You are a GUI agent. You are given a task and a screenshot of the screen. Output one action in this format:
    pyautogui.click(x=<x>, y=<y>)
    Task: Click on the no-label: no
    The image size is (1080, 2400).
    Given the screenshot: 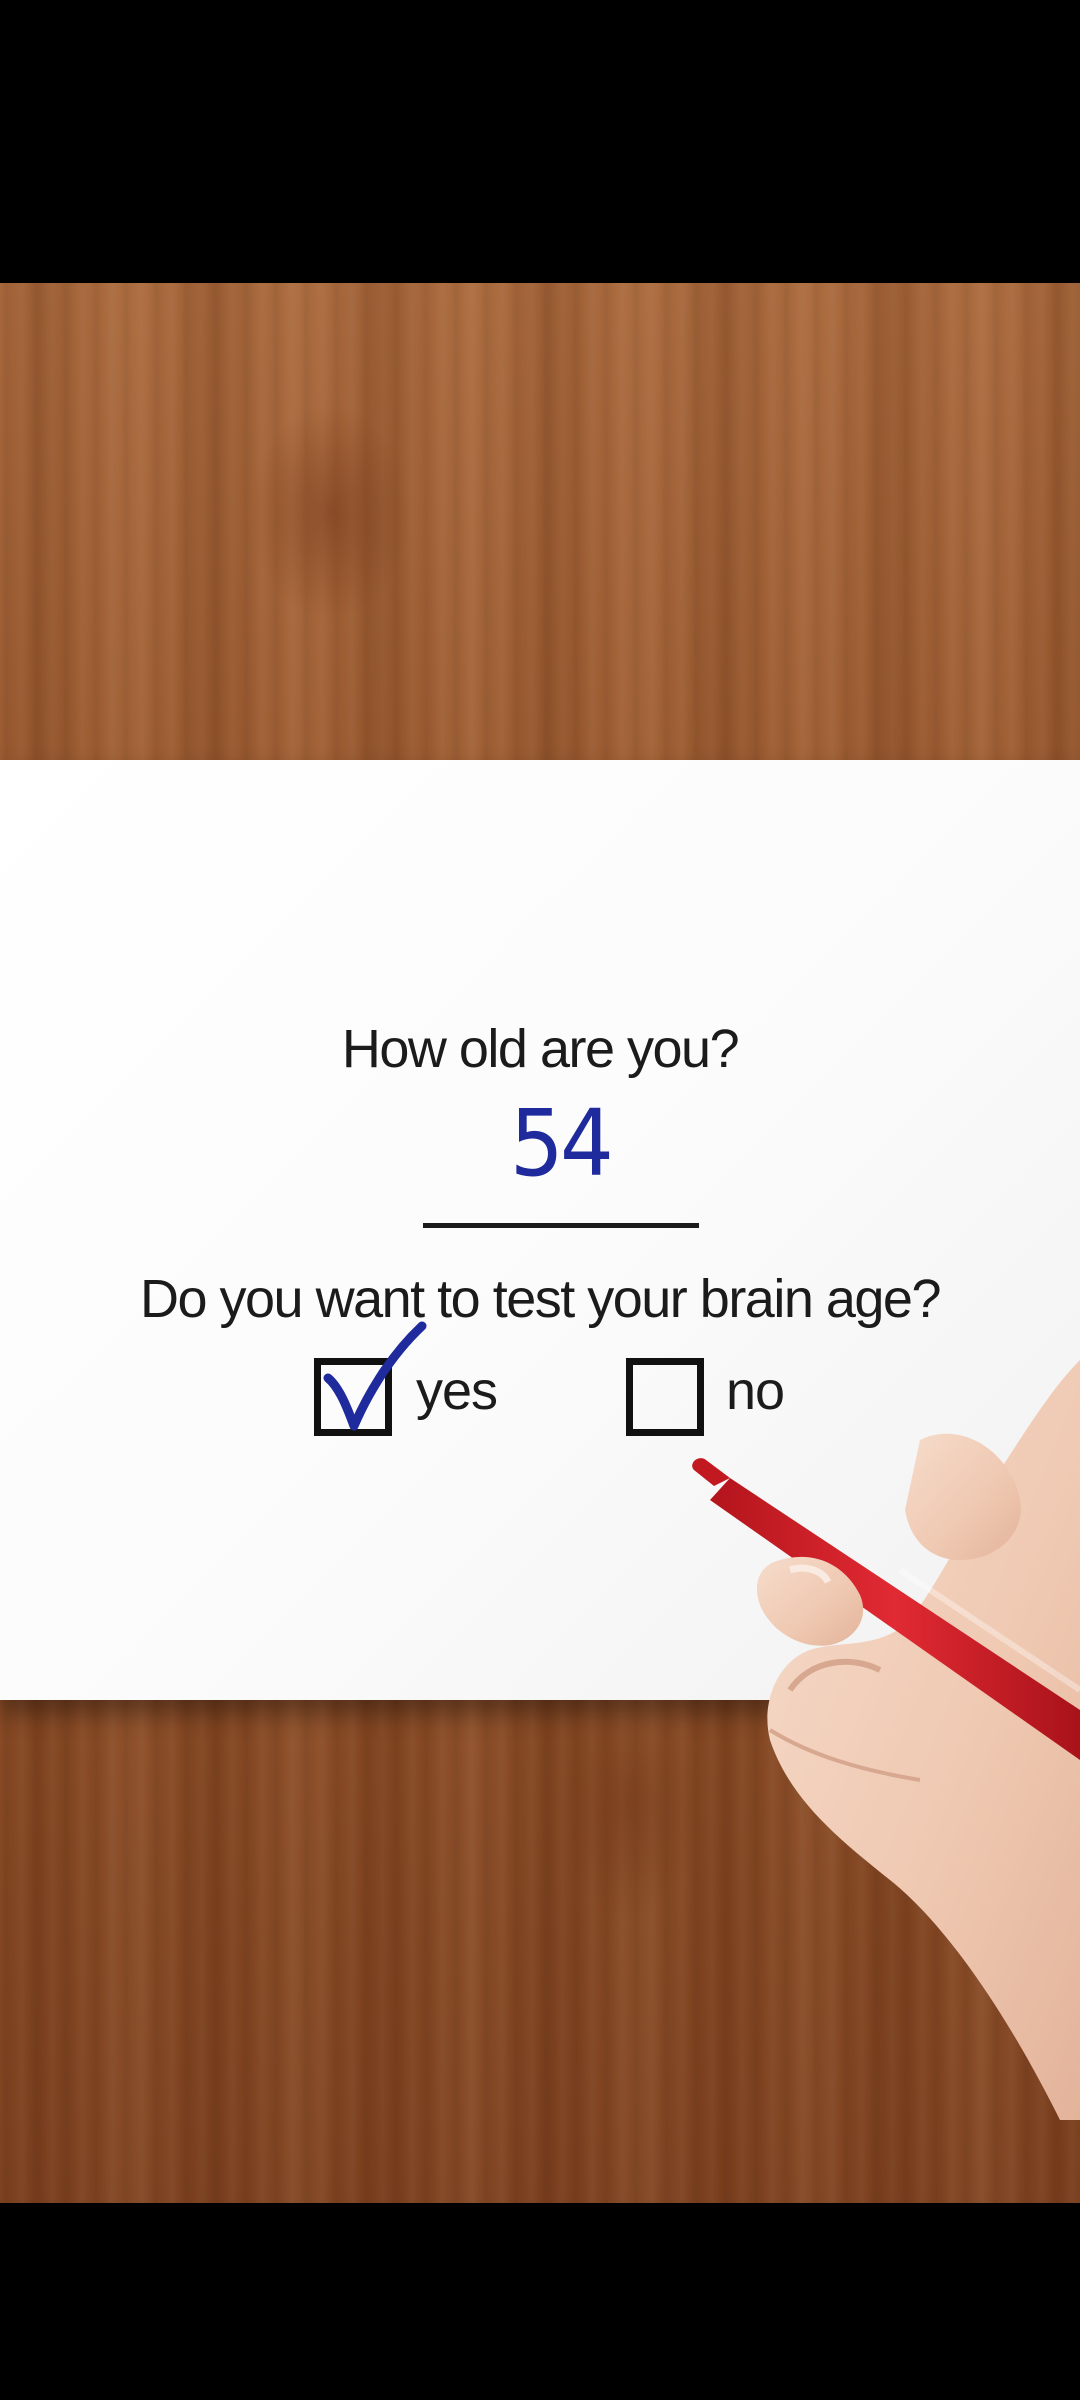 What is the action you would take?
    pyautogui.click(x=755, y=1391)
    